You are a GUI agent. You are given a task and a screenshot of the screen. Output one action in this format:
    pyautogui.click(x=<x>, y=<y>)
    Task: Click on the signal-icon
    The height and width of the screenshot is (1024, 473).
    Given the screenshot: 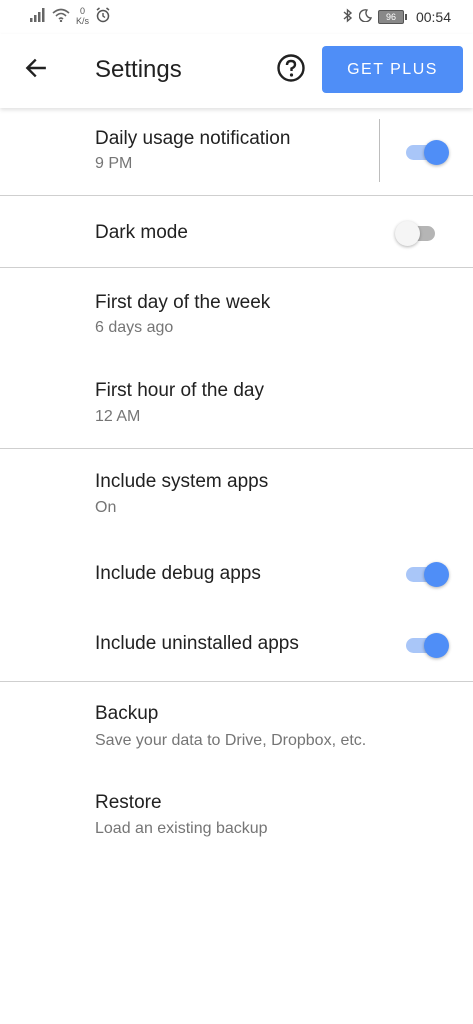 What is the action you would take?
    pyautogui.click(x=38, y=16)
    